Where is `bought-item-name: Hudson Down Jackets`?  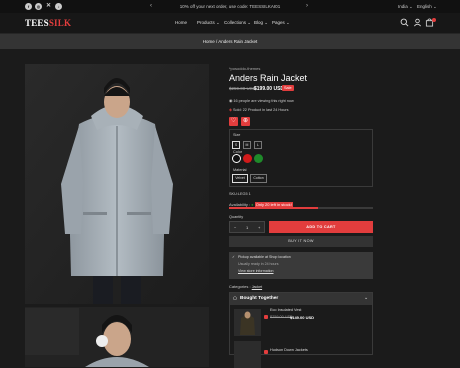
bought-item-name: Hudson Down Jackets is located at coordinates (289, 350).